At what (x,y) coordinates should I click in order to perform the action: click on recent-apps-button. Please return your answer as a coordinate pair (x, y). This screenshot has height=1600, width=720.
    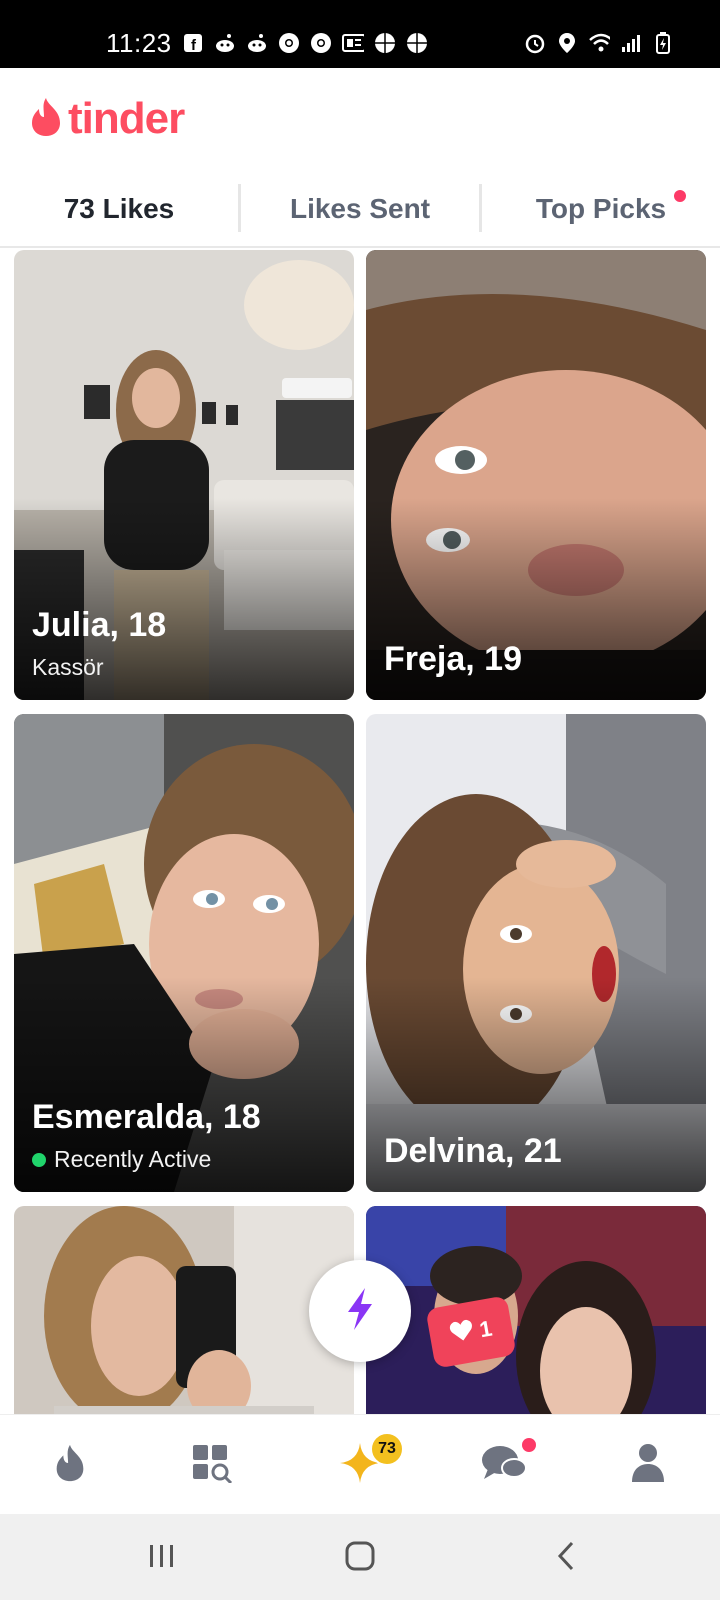
    Looking at the image, I should click on (162, 1558).